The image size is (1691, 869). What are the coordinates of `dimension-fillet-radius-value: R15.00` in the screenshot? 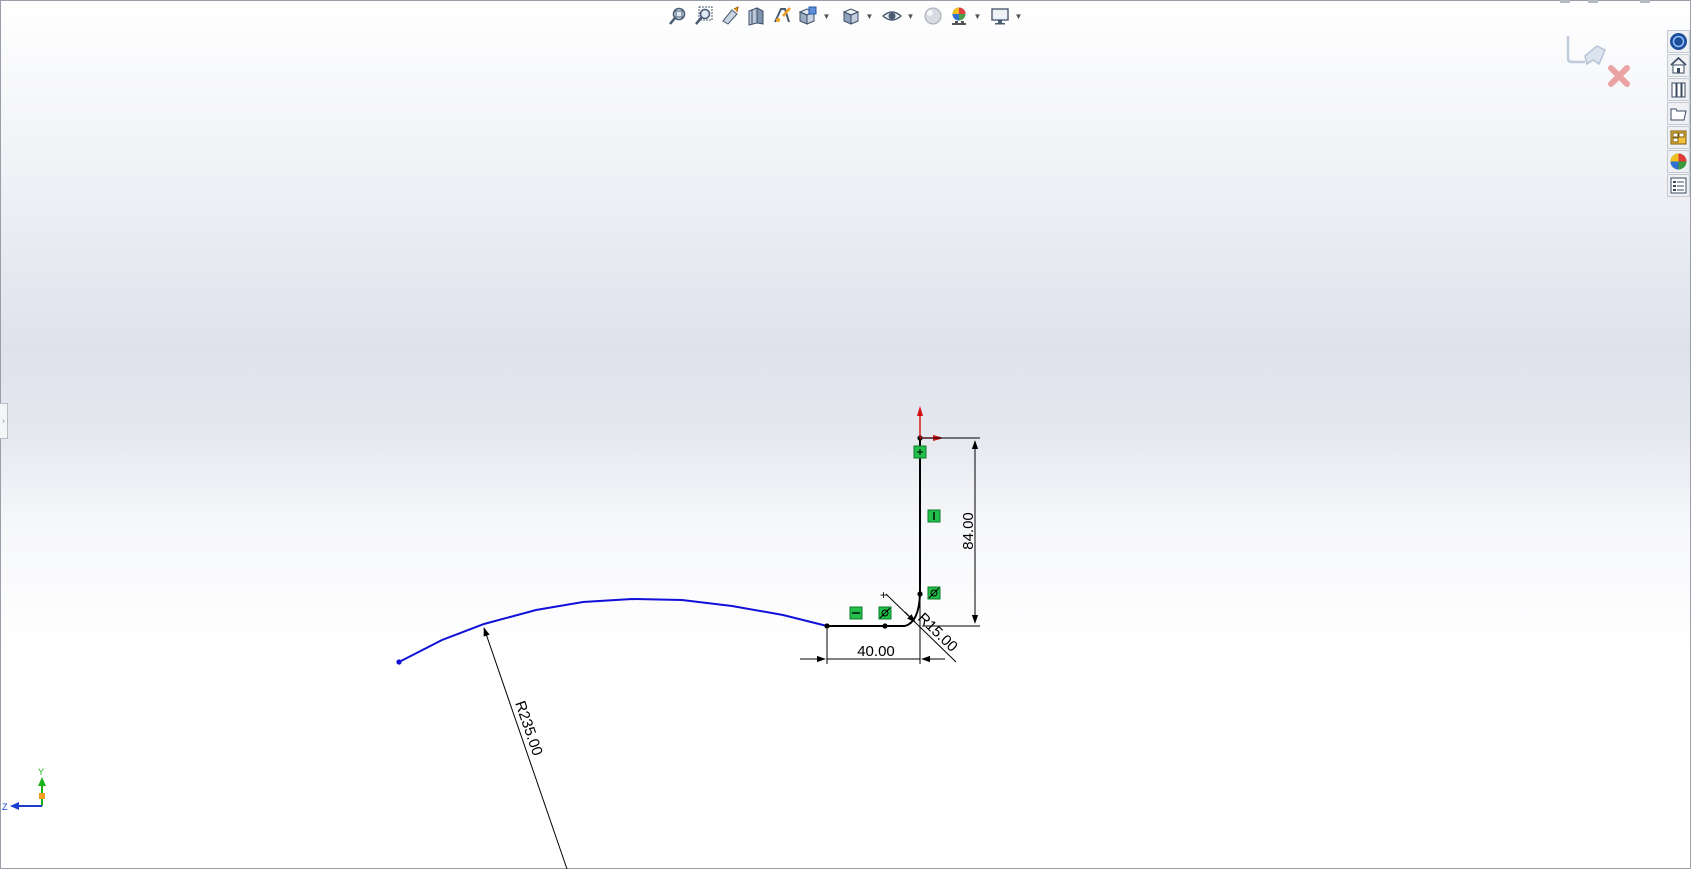 It's located at (937, 633).